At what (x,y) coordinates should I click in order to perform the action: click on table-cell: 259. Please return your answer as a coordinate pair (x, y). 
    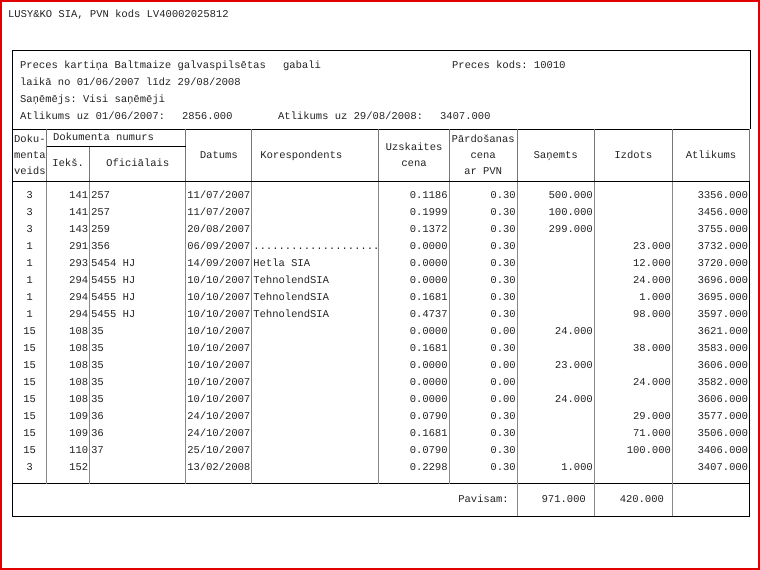
    Looking at the image, I should click on (138, 230).